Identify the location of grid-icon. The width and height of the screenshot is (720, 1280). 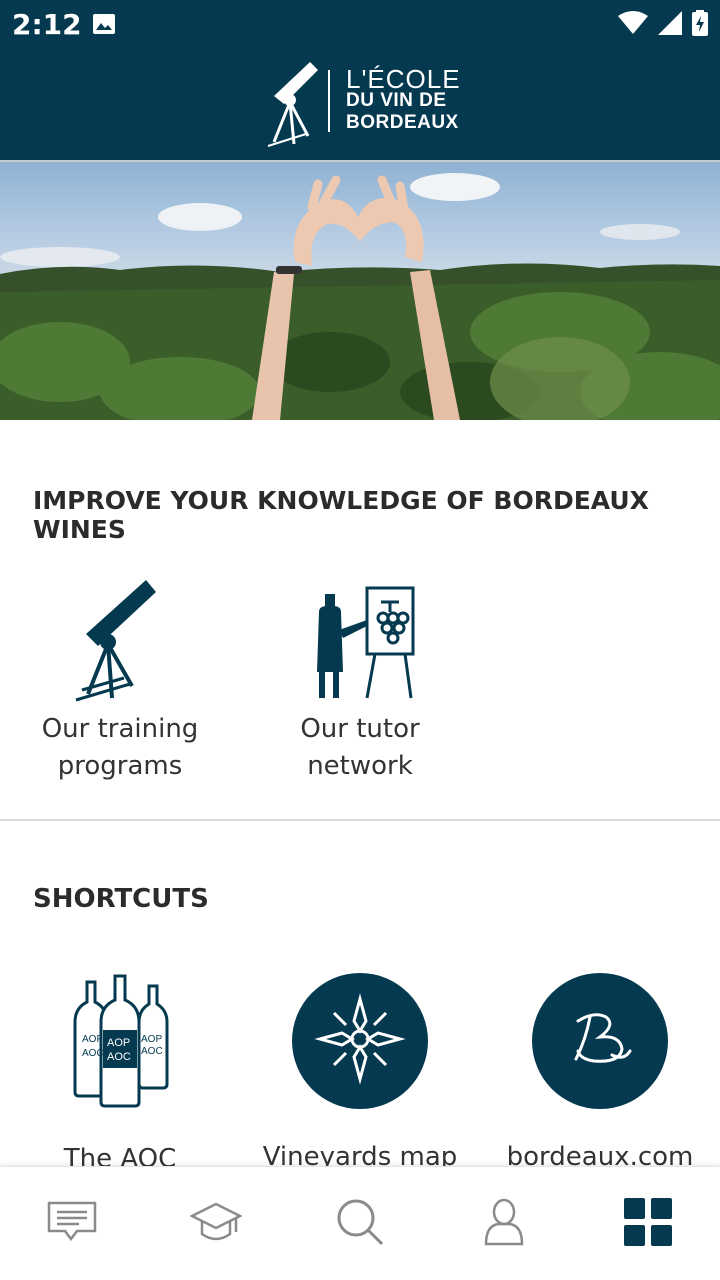
(648, 1224).